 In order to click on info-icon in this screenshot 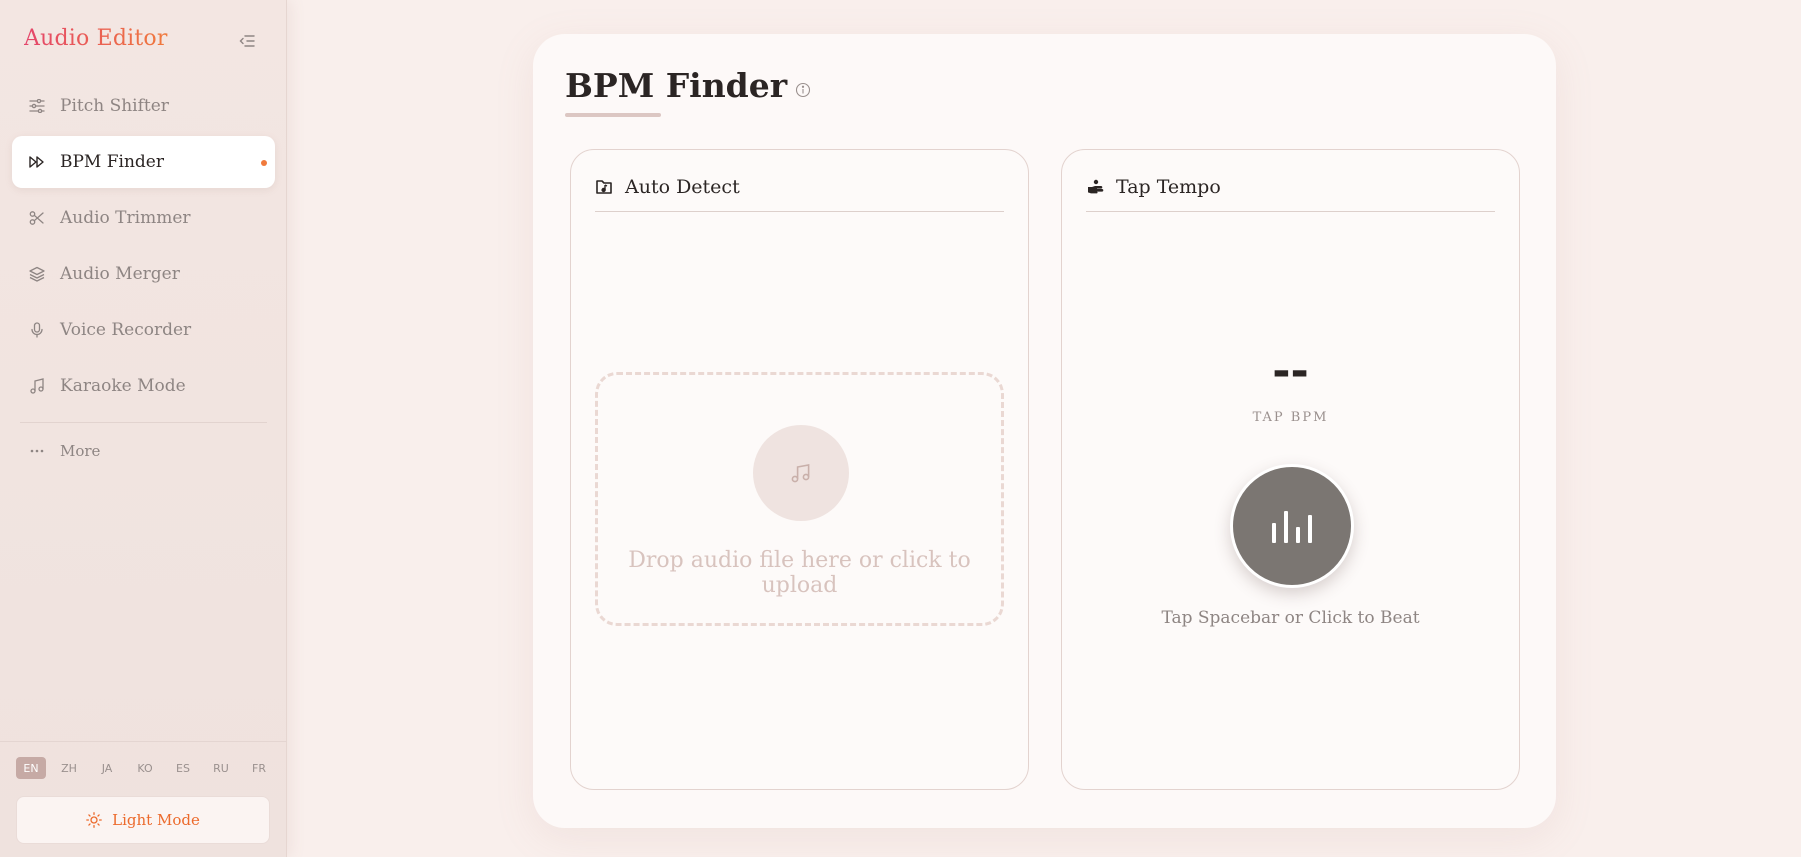, I will do `click(803, 90)`.